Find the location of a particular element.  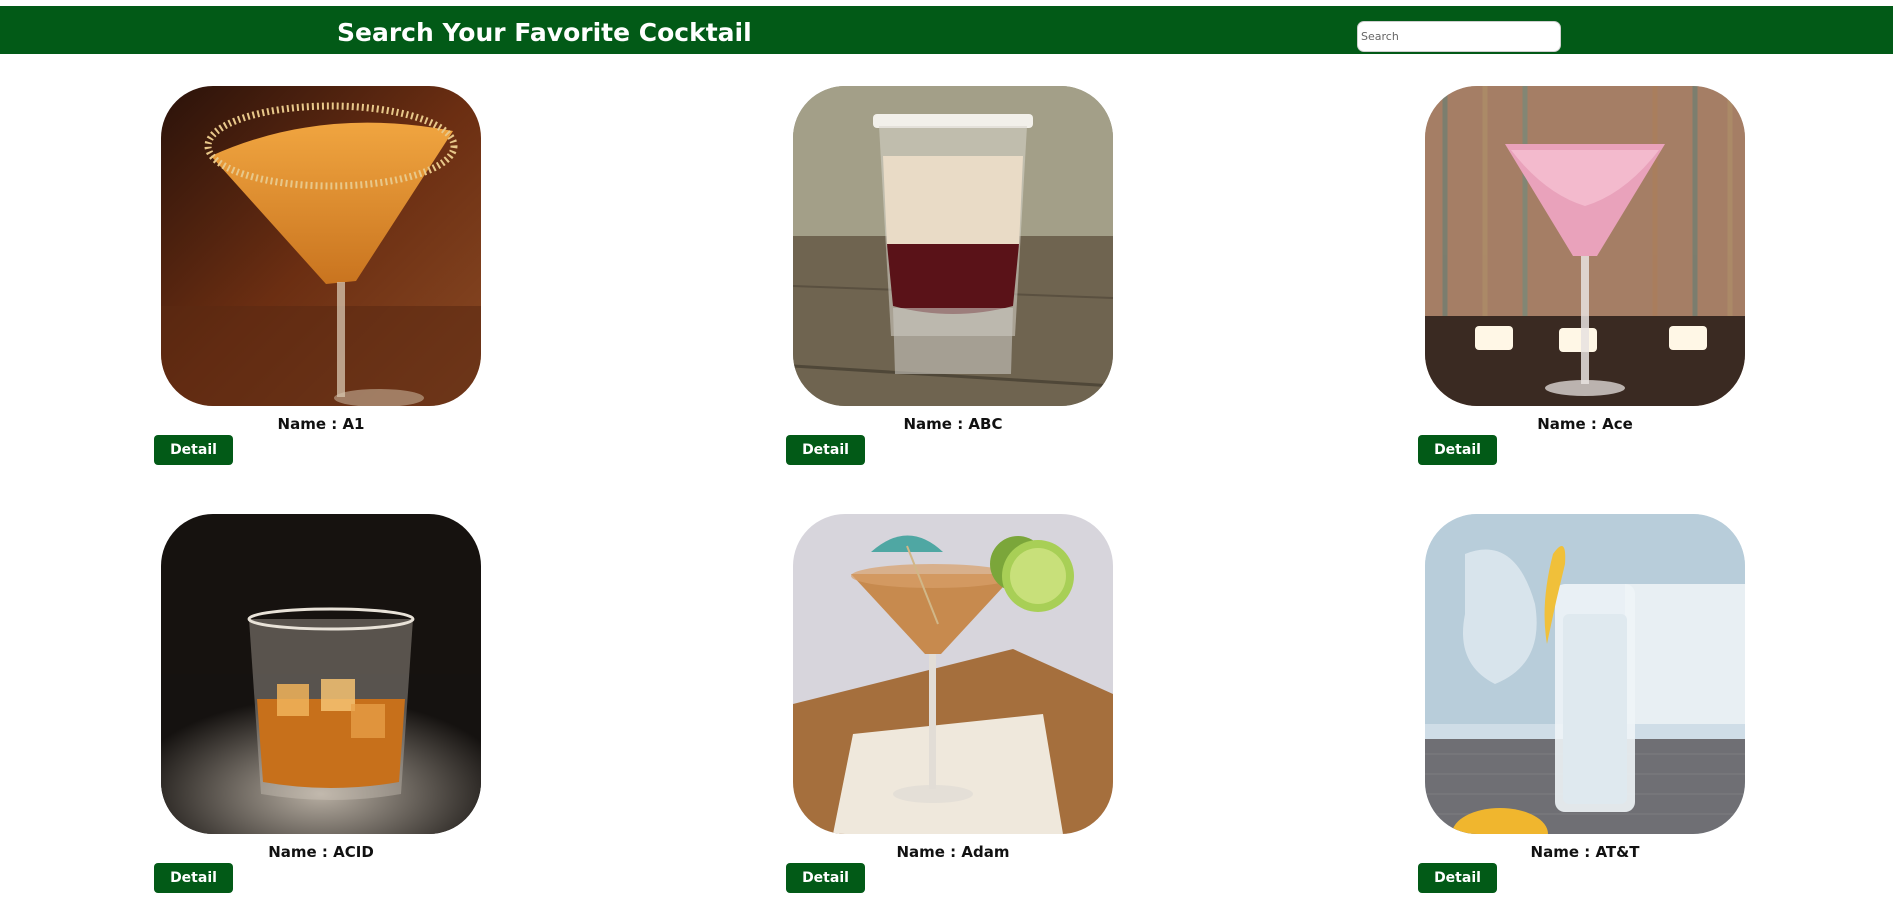

cocktail-name: Name : A1 is located at coordinates (321, 424).